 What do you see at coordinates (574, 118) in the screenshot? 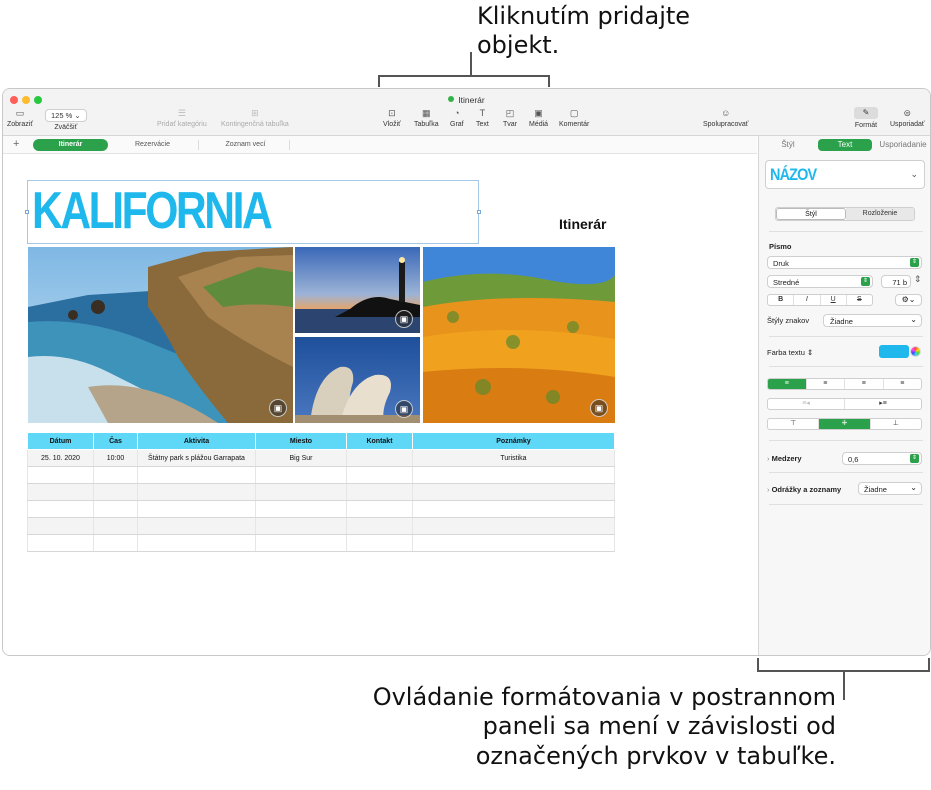
I see `comment-button: ▢ Komentár` at bounding box center [574, 118].